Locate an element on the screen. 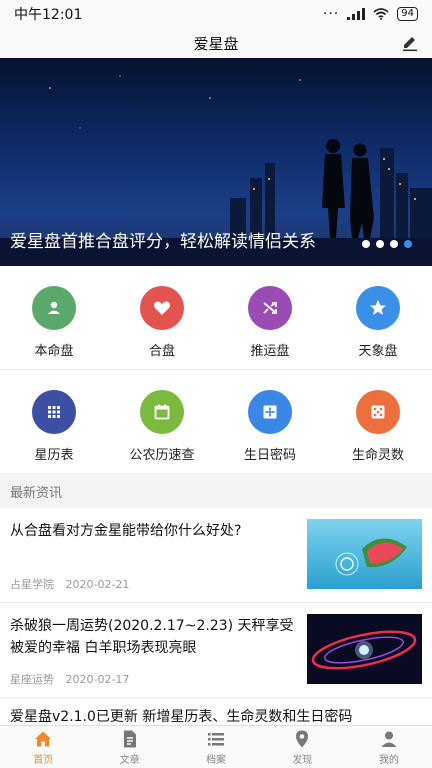  heart-icon is located at coordinates (162, 308).